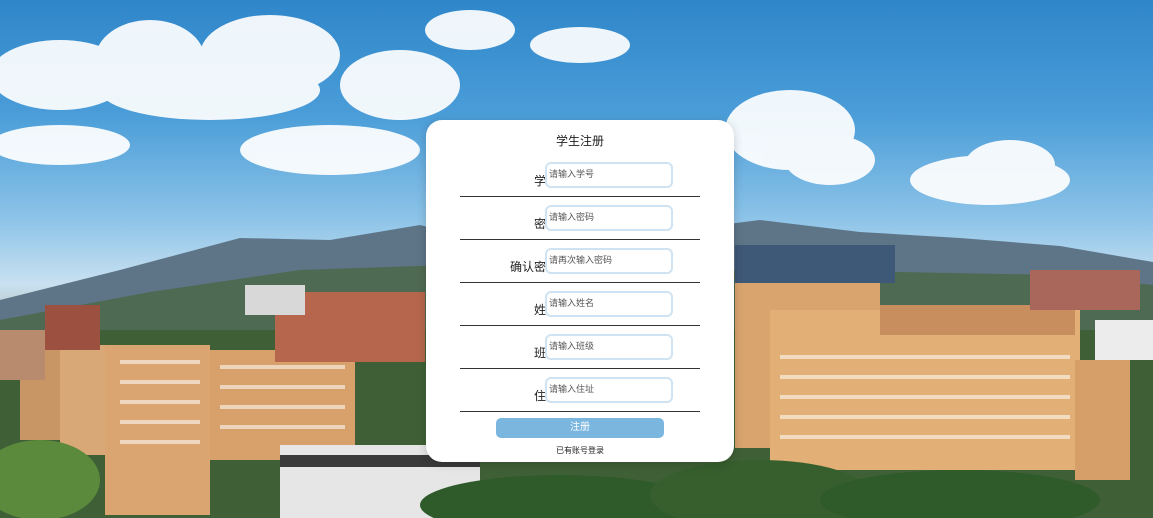 This screenshot has height=518, width=1153. Describe the element at coordinates (609, 304) in the screenshot. I see `name-input` at that location.